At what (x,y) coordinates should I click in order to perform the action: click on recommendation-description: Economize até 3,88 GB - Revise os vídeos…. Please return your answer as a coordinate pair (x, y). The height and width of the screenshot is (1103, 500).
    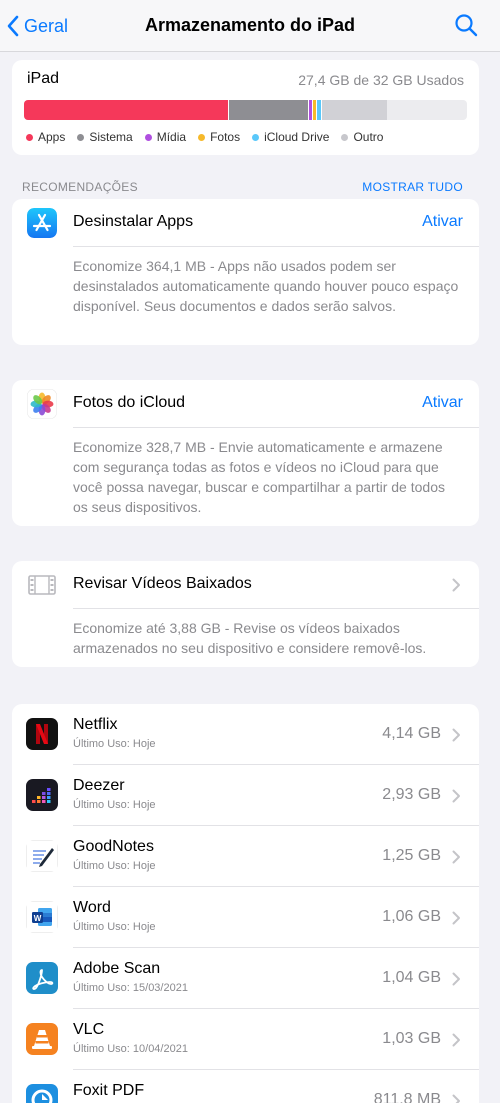
    Looking at the image, I should click on (250, 638).